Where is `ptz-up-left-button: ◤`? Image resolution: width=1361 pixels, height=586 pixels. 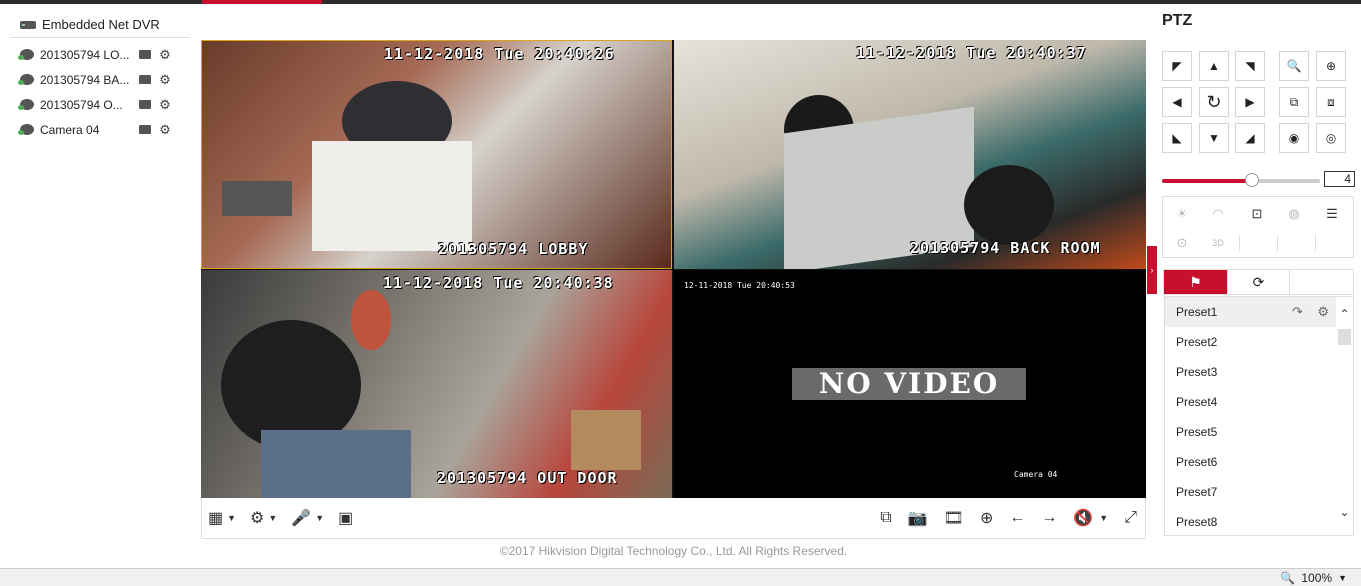 ptz-up-left-button: ◤ is located at coordinates (1177, 66).